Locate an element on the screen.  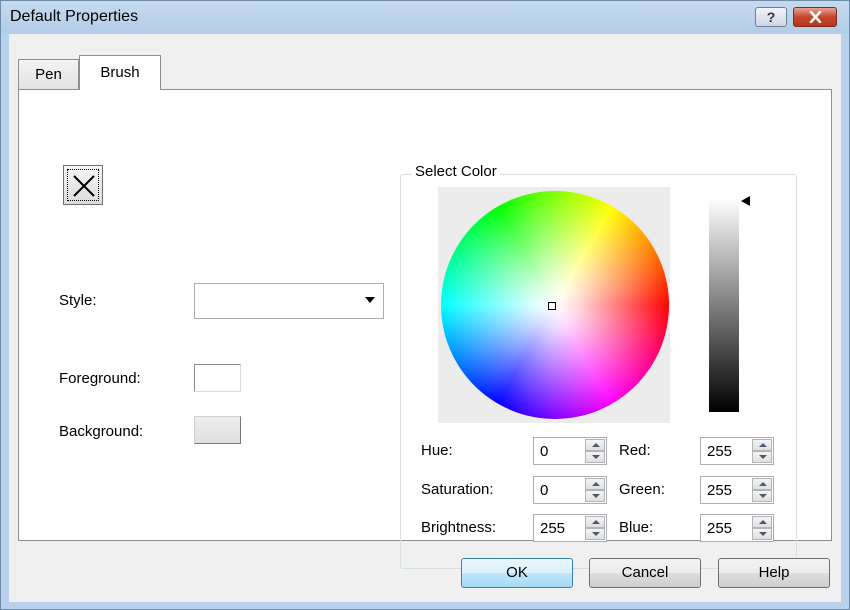
saturation-label: Saturation: is located at coordinates (457, 489).